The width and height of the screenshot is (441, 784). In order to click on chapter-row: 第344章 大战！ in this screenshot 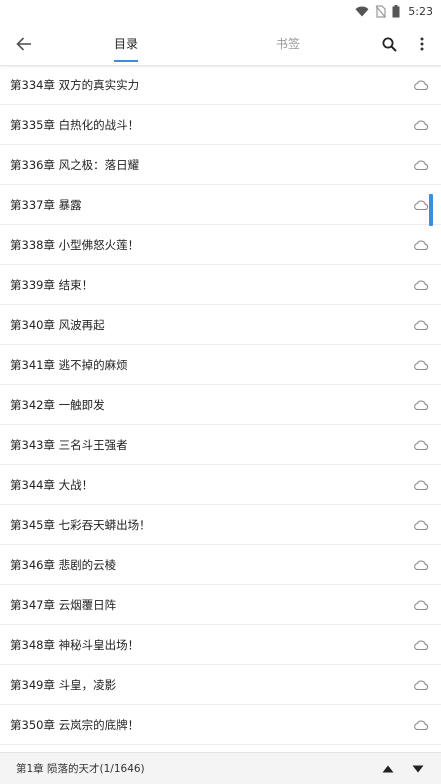, I will do `click(220, 485)`.